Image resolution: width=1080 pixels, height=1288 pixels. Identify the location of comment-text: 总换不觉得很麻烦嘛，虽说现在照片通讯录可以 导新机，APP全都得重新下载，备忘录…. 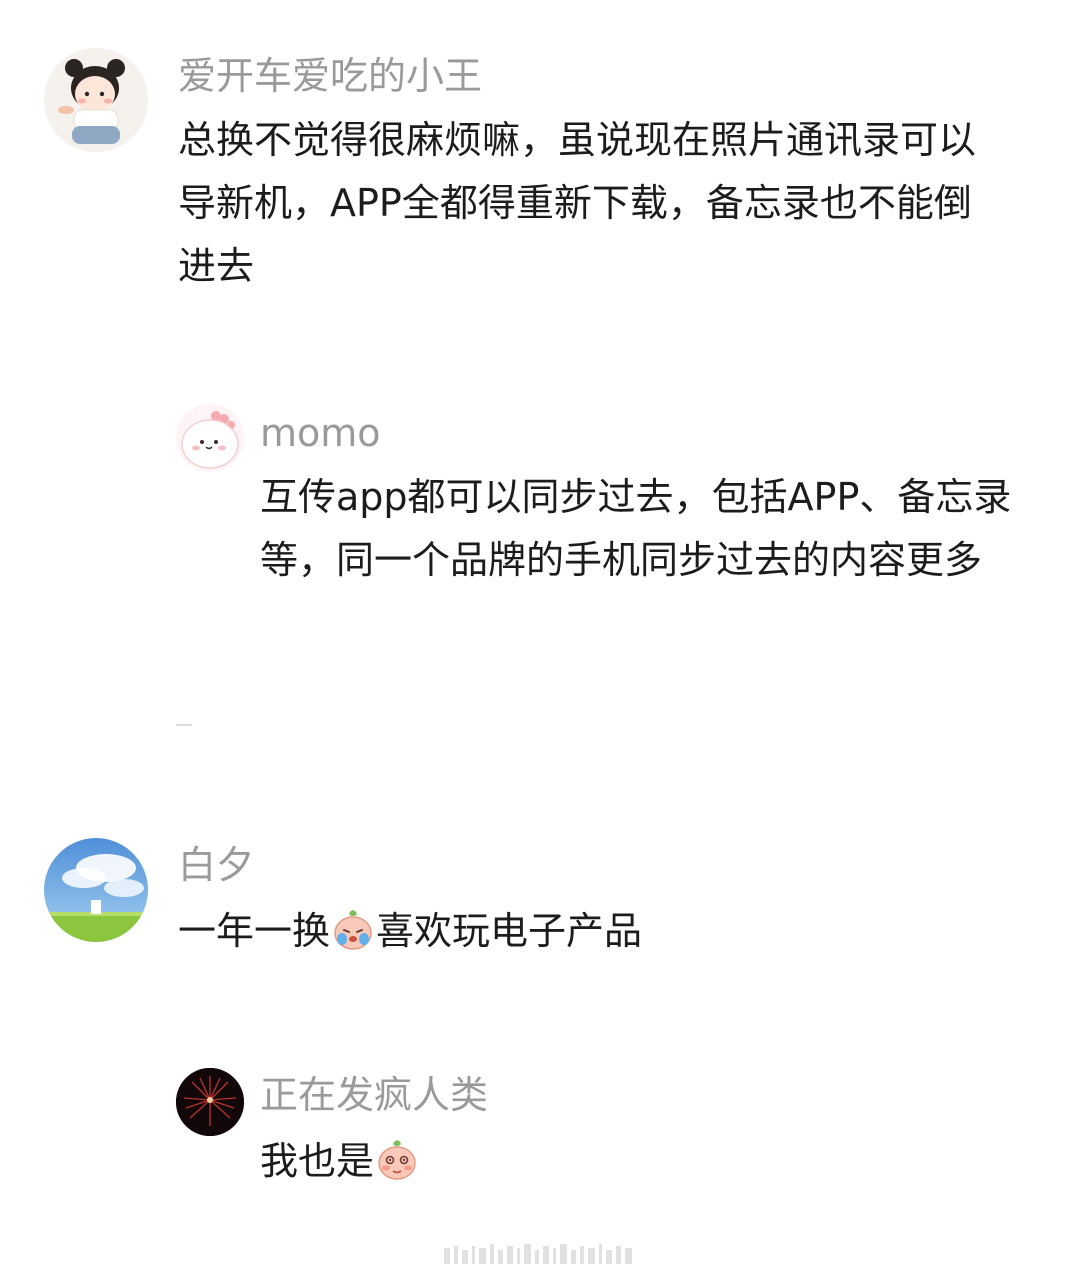
(577, 203).